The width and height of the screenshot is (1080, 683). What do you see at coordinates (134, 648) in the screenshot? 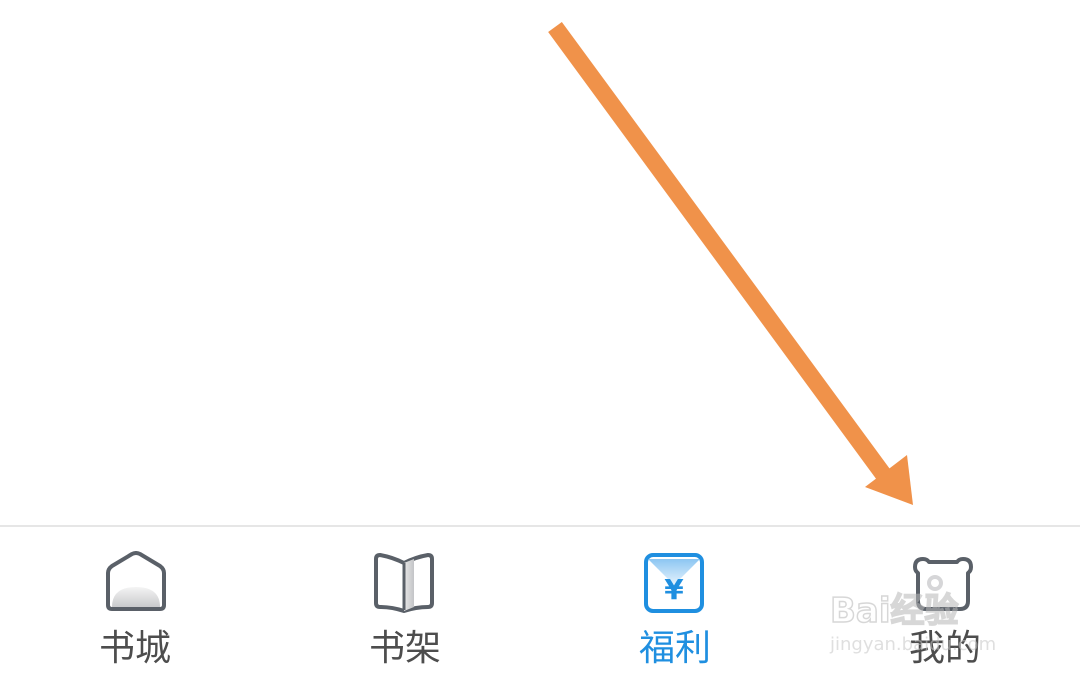
I see `tab-label-bookstore: 书城` at bounding box center [134, 648].